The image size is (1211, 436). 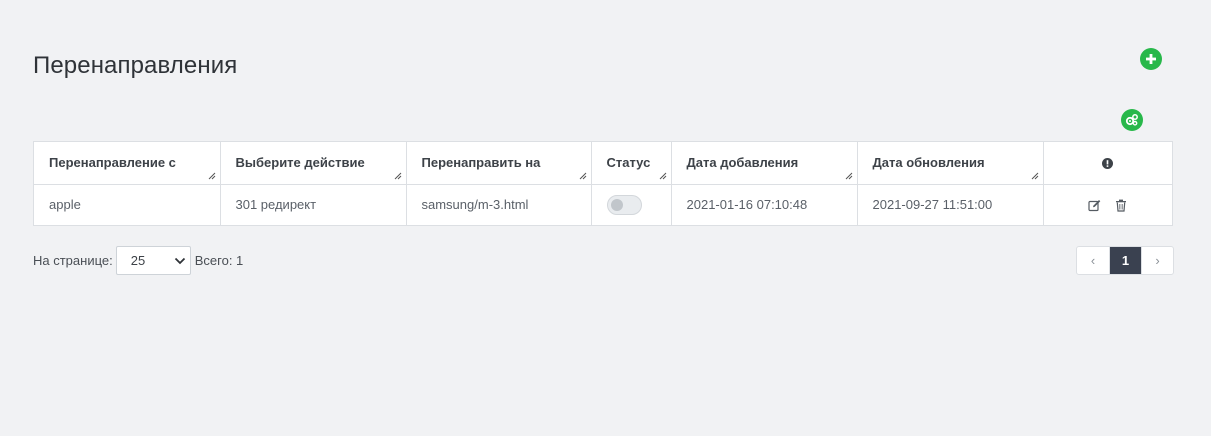 I want to click on column-header-date-added: Дата добавления, so click(x=764, y=163).